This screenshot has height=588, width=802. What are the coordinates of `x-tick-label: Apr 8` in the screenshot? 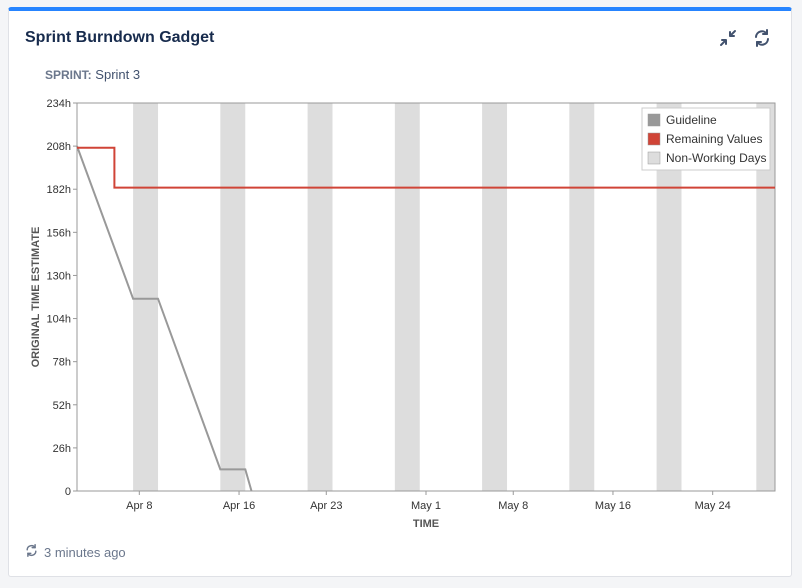 It's located at (139, 506).